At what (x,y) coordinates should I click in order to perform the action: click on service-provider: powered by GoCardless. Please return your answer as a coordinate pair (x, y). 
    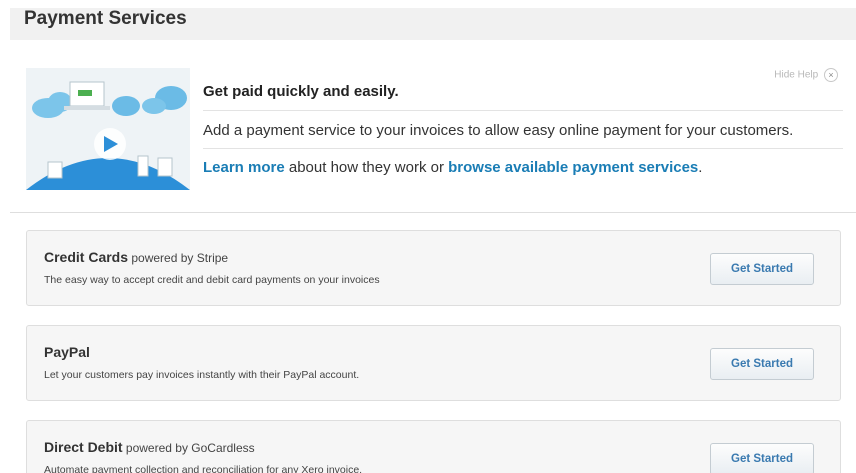
    Looking at the image, I should click on (188, 448).